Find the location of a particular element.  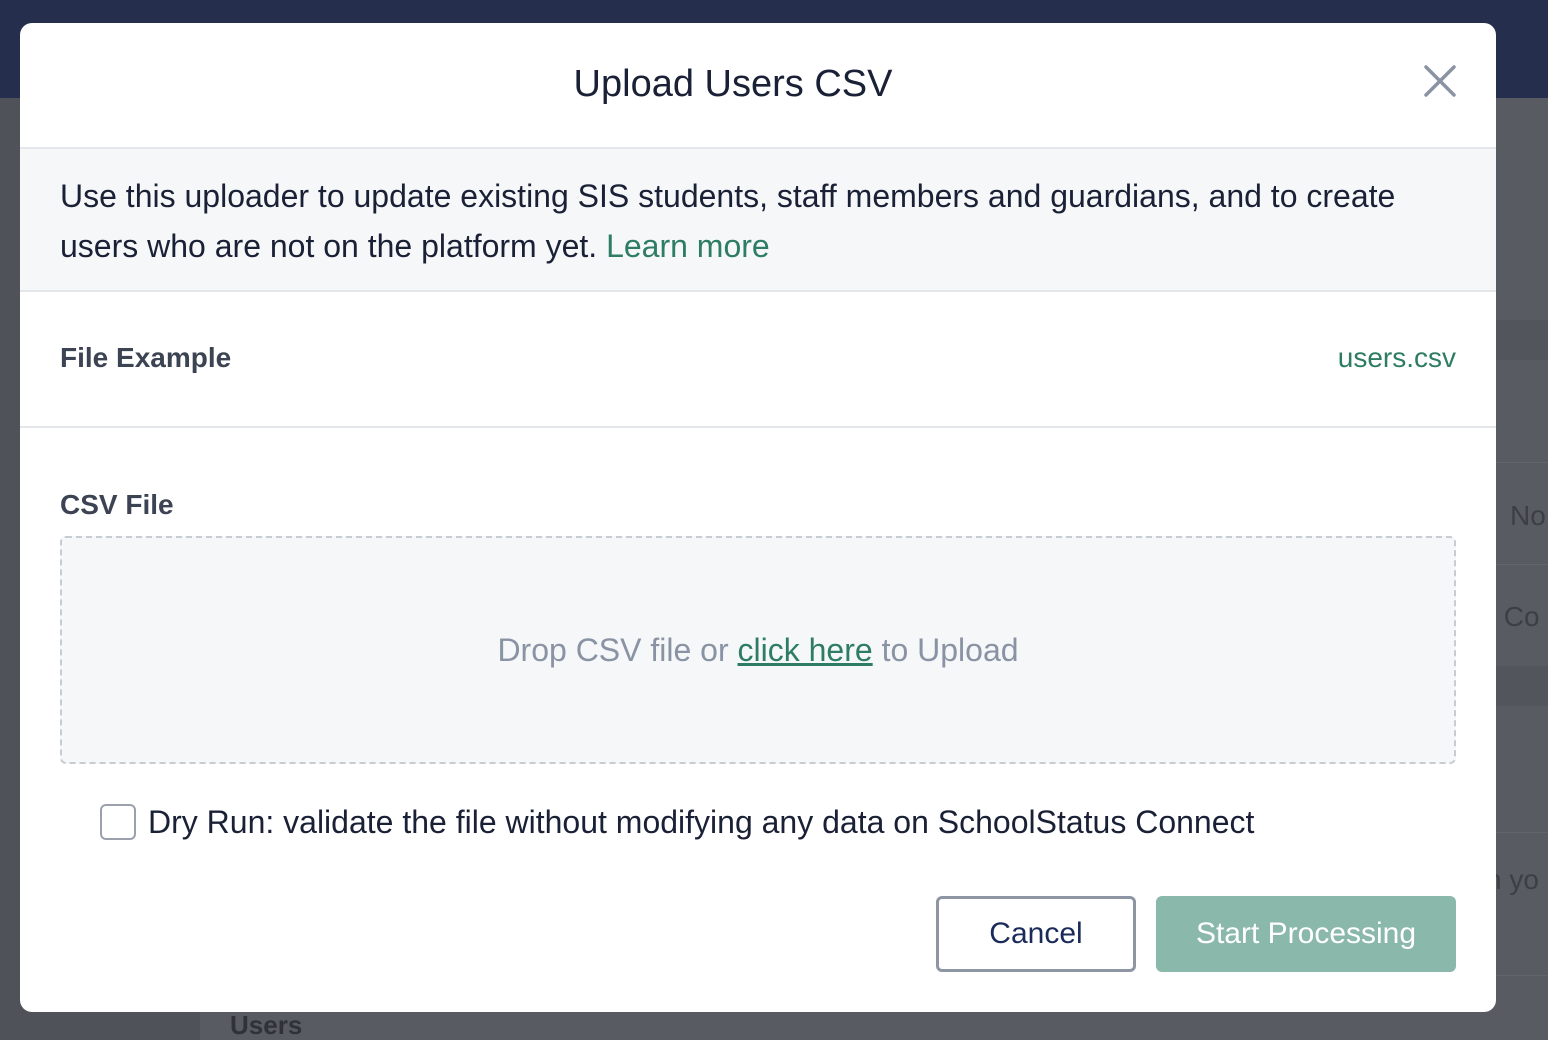

learn-more-link: Learn more is located at coordinates (688, 246).